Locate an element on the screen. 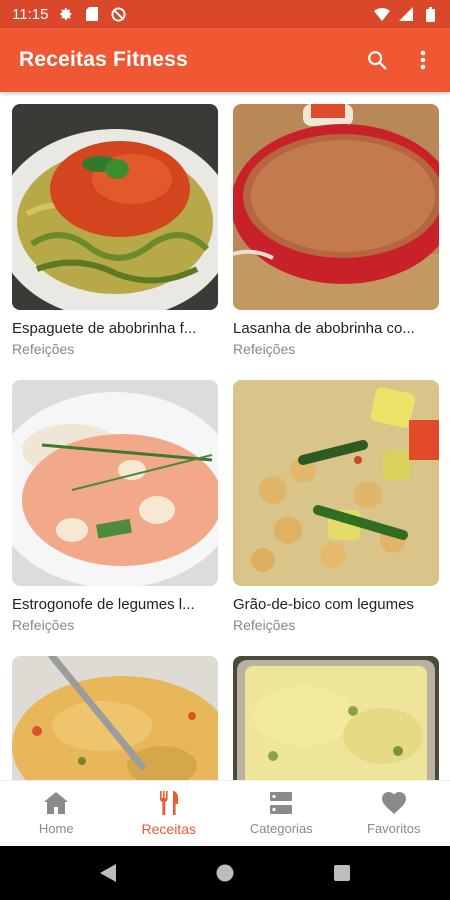 The height and width of the screenshot is (900, 450). search-icon is located at coordinates (377, 60).